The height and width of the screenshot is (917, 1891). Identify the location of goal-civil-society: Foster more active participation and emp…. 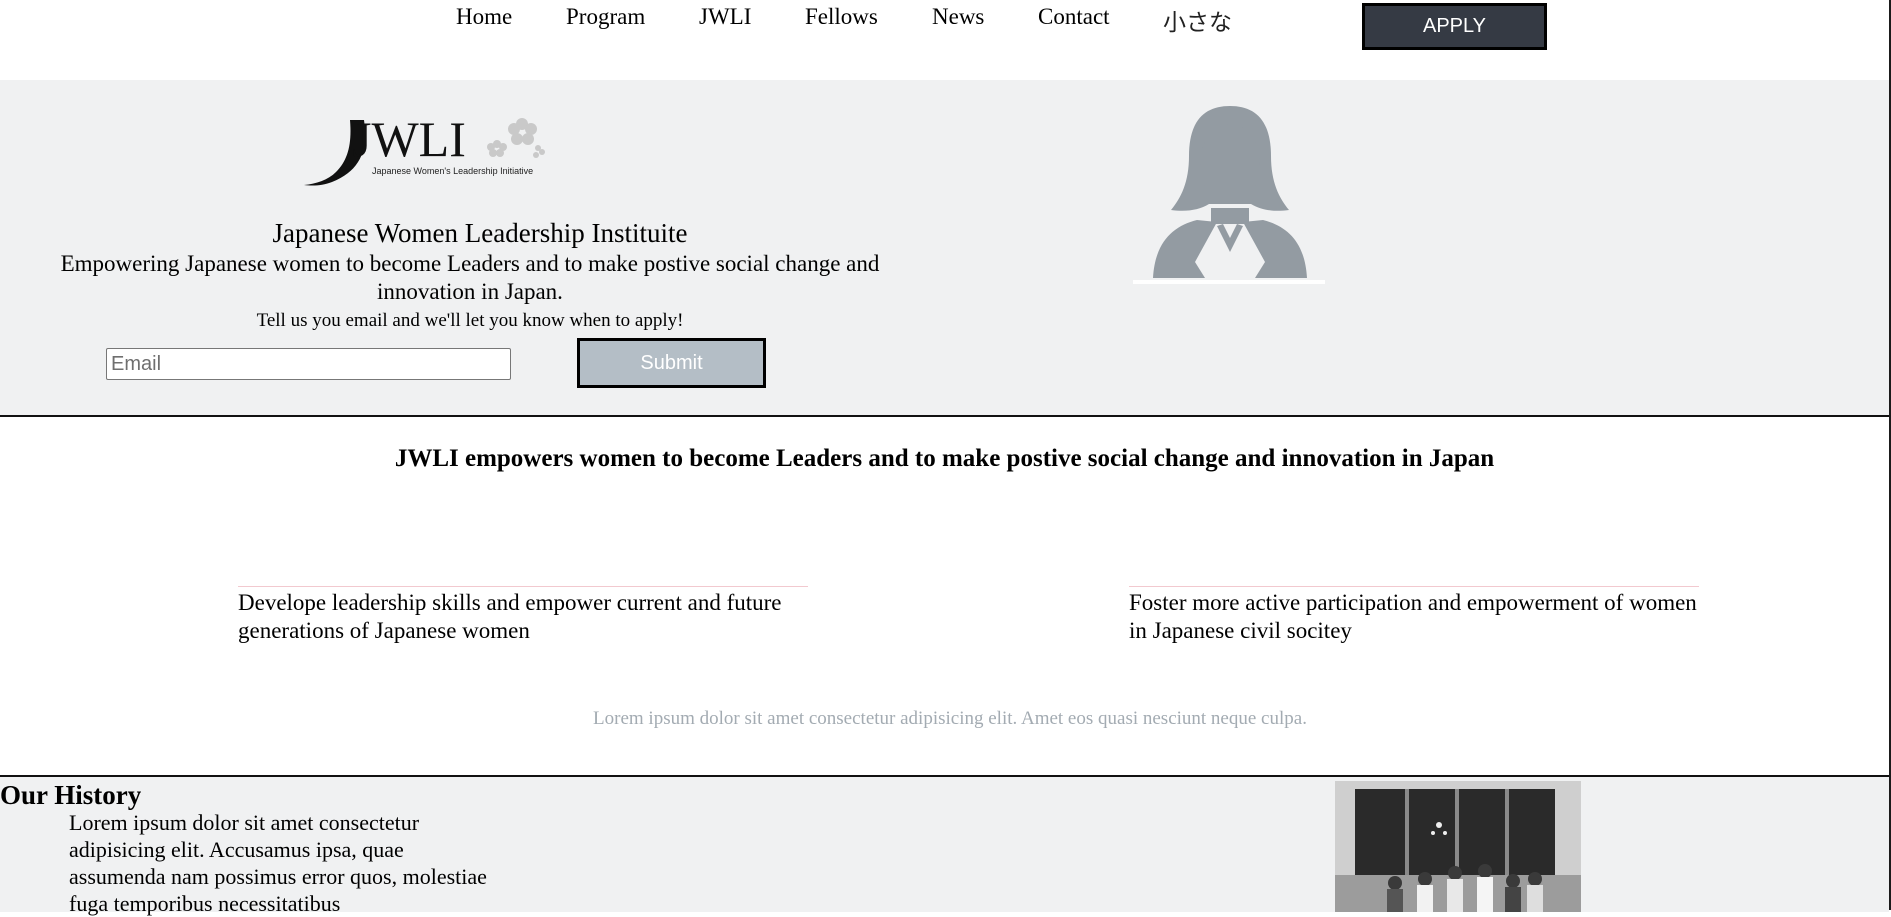
(1414, 615).